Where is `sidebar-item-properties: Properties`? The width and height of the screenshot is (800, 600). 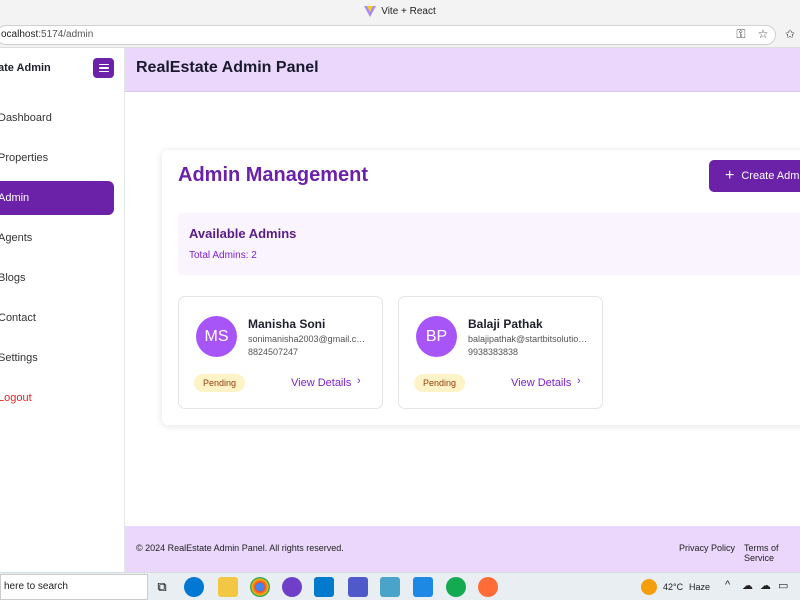 sidebar-item-properties: Properties is located at coordinates (57, 158).